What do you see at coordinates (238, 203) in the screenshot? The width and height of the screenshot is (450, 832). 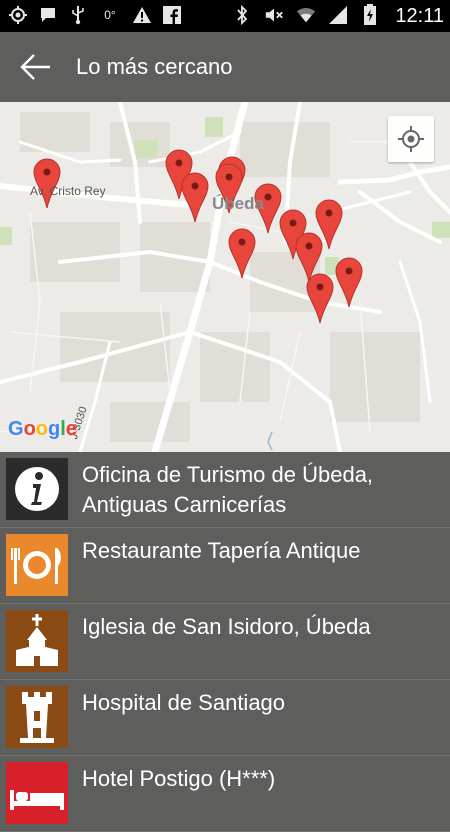 I see `town-label: Úbeda` at bounding box center [238, 203].